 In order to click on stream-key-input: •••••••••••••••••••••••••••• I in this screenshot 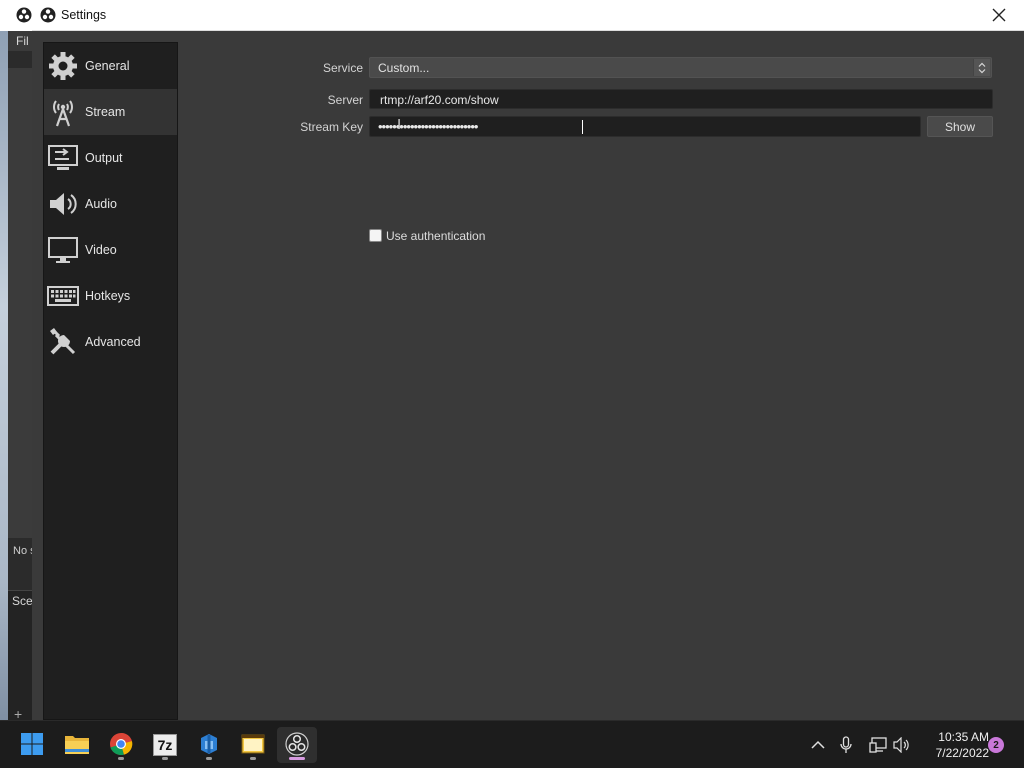, I will do `click(645, 126)`.